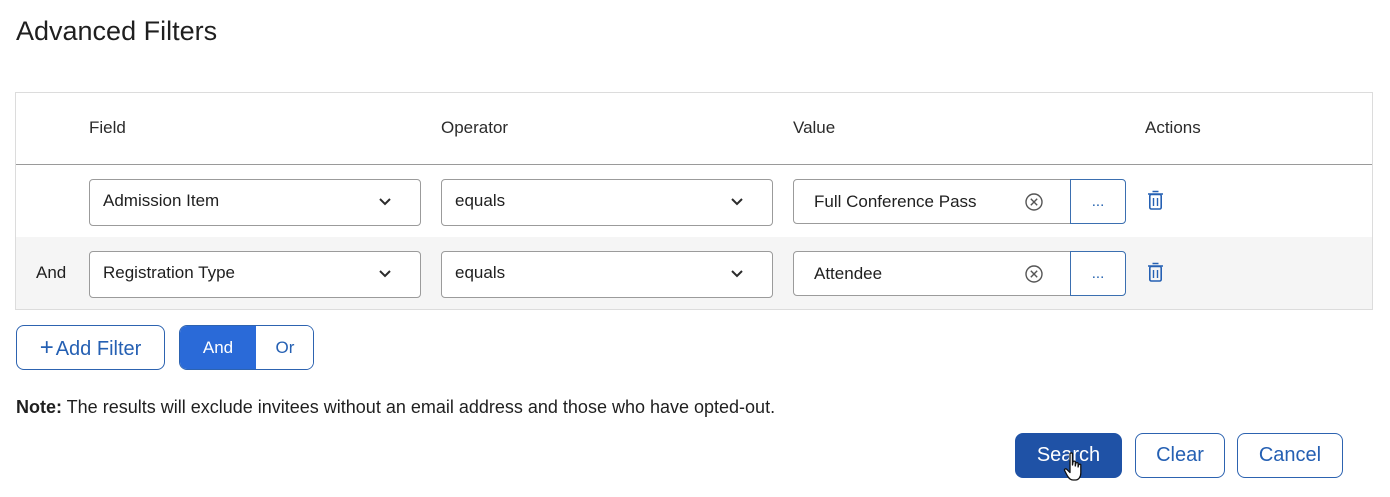  Describe the element at coordinates (46, 347) in the screenshot. I see `plus-icon: +` at that location.